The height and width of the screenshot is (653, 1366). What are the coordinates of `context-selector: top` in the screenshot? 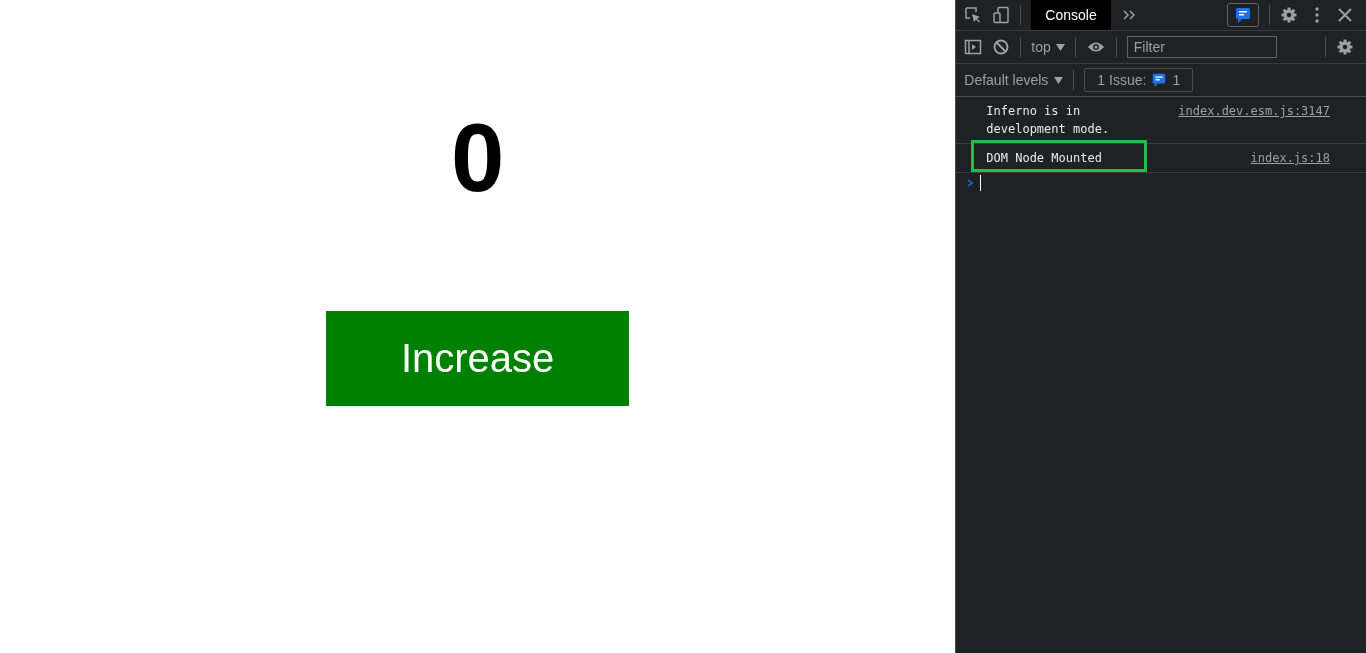 It's located at (1048, 47).